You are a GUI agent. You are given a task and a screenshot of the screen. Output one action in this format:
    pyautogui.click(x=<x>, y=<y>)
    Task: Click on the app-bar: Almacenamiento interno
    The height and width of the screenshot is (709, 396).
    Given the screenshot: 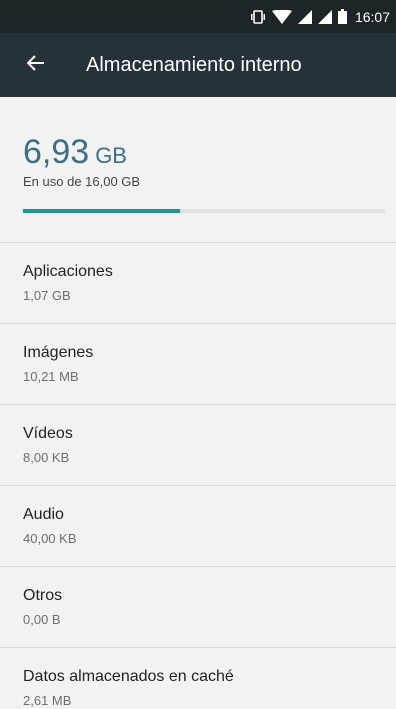 What is the action you would take?
    pyautogui.click(x=198, y=65)
    